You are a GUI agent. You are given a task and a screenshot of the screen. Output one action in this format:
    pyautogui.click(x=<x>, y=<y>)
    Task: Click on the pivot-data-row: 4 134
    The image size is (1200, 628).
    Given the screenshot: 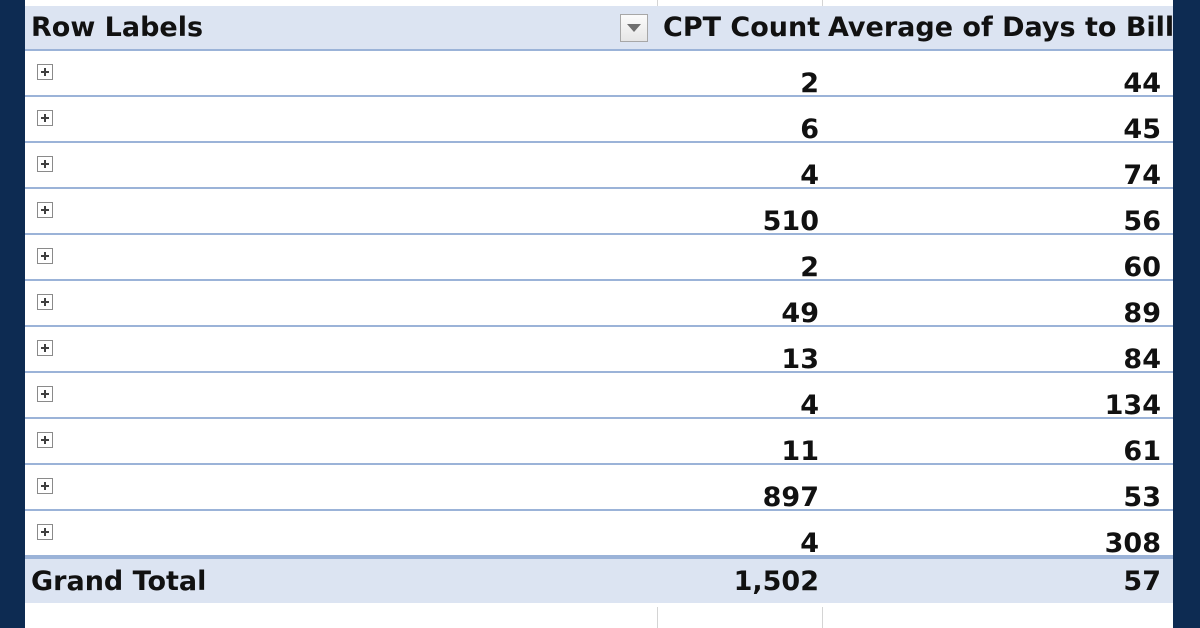 What is the action you would take?
    pyautogui.click(x=599, y=397)
    